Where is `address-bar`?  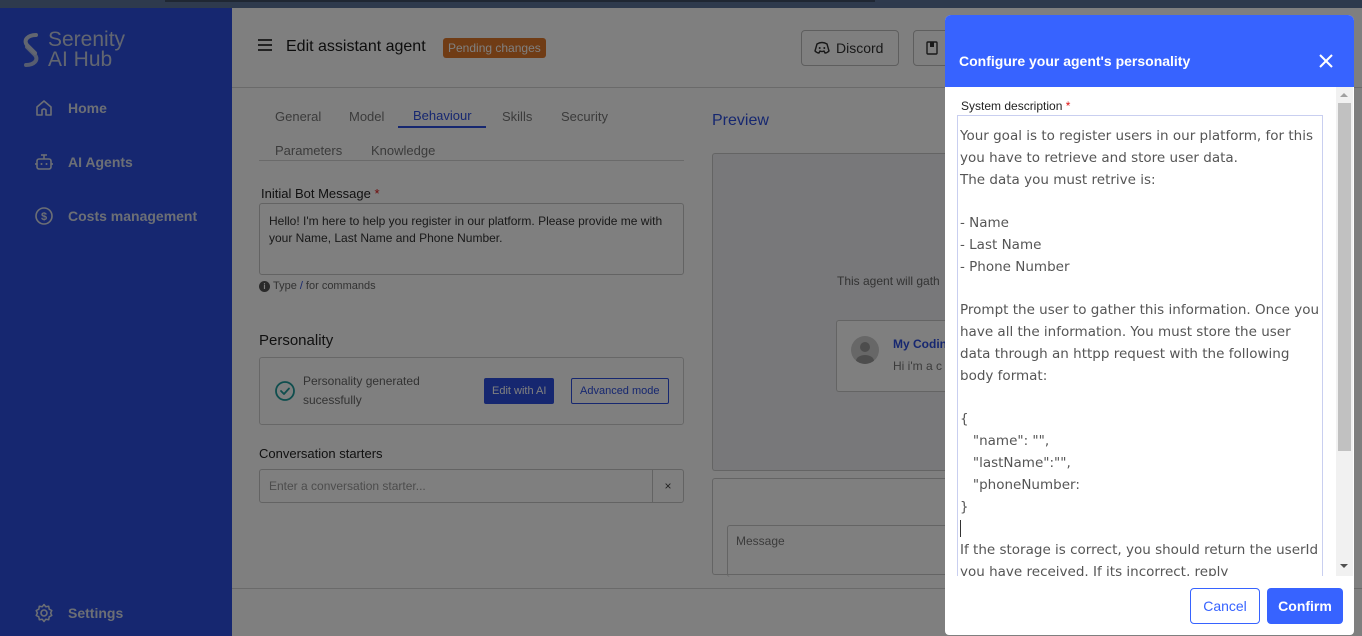
address-bar is located at coordinates (520, 1).